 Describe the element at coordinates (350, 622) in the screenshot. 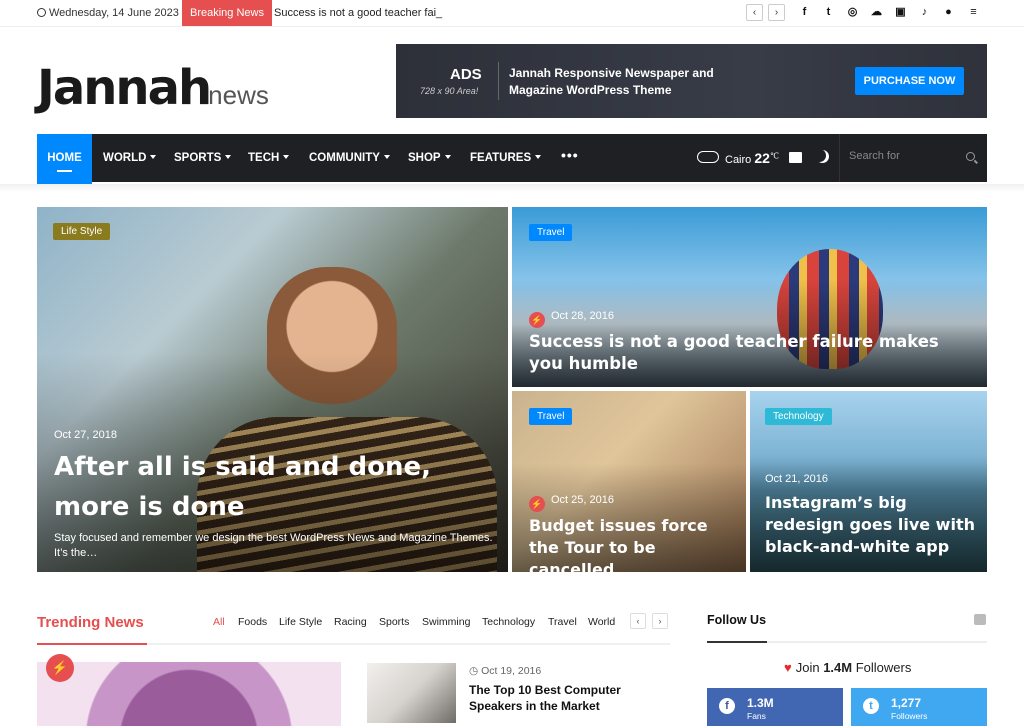

I see `tab-racing: Racing` at that location.